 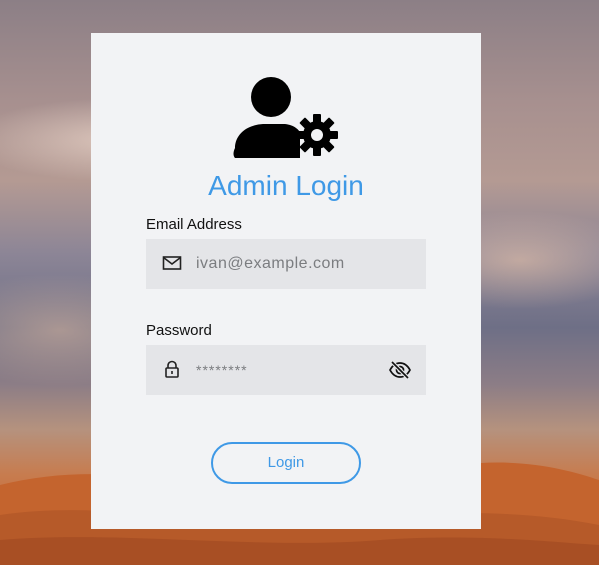 What do you see at coordinates (172, 369) in the screenshot?
I see `lock-icon` at bounding box center [172, 369].